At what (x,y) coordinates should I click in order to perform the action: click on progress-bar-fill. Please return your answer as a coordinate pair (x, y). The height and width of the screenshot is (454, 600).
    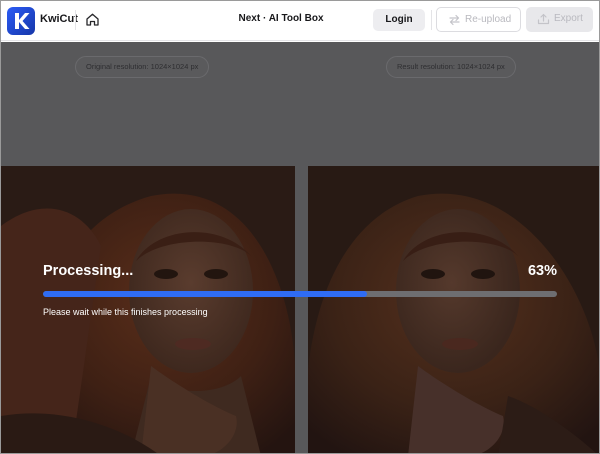
    Looking at the image, I should click on (205, 294).